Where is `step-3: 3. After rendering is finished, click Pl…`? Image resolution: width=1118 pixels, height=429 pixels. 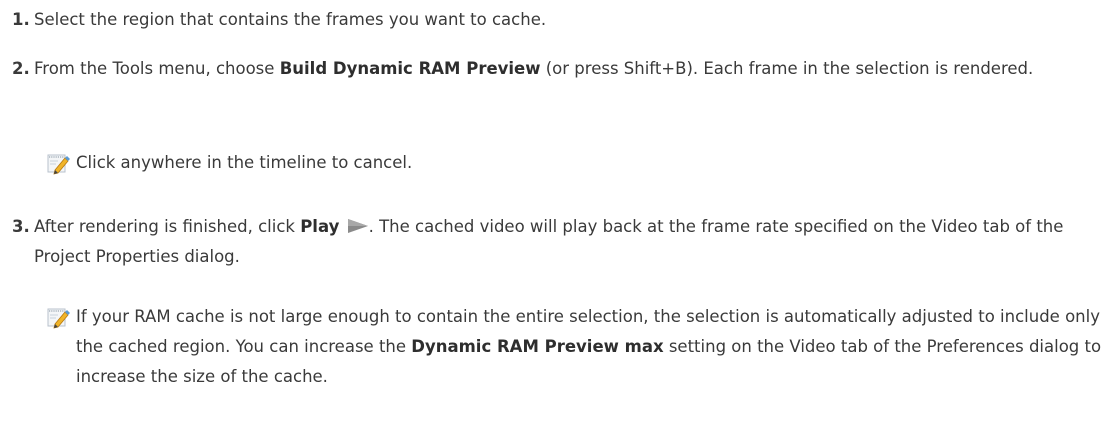
step-3: 3. After rendering is finished, click Pl… is located at coordinates (556, 242).